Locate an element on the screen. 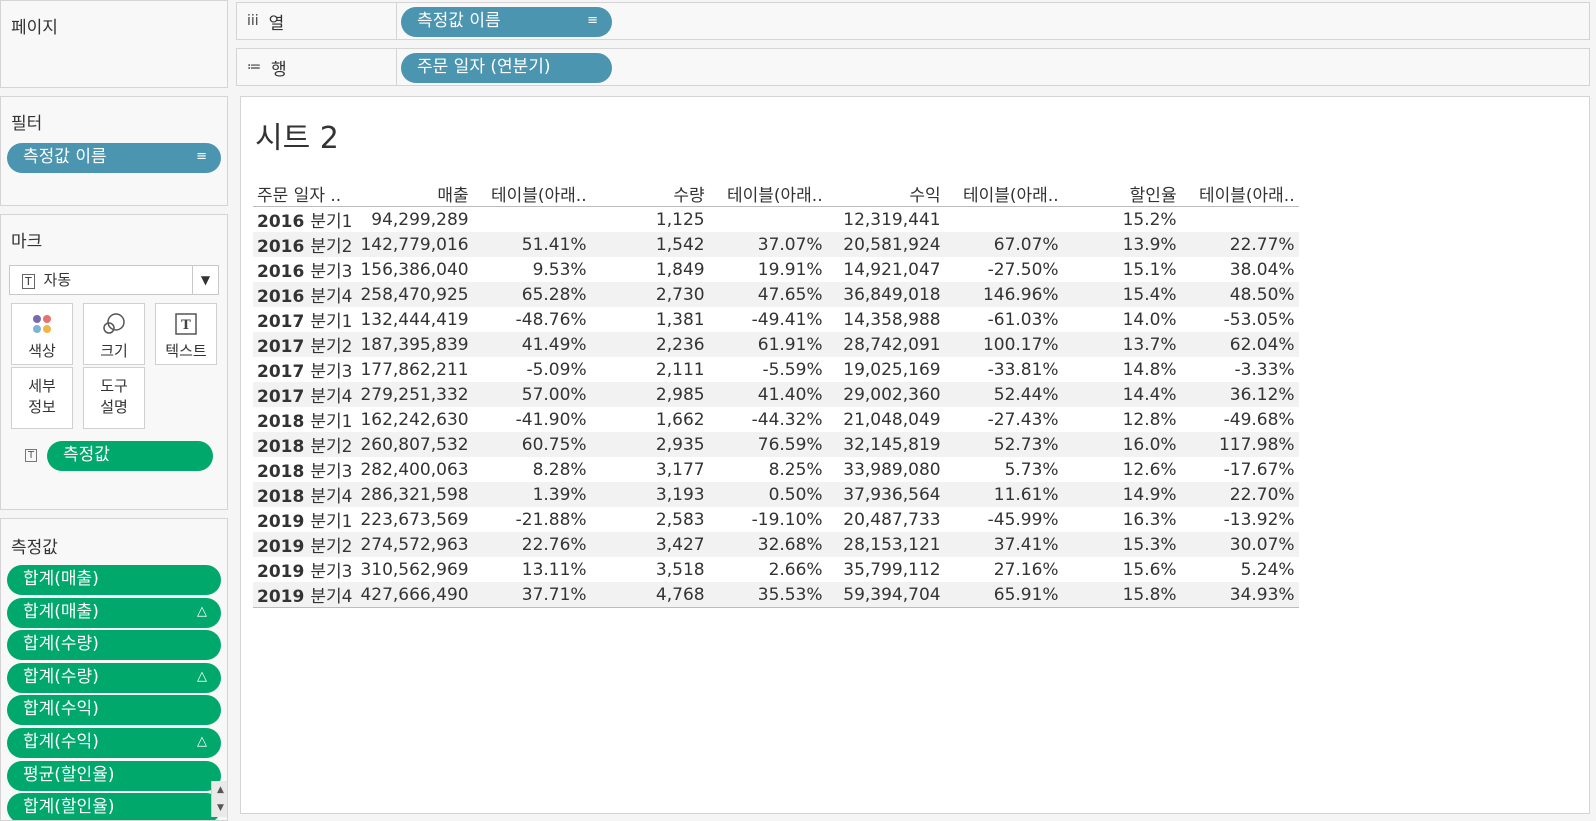 The image size is (1596, 821). table-cell: 27.16% is located at coordinates (1004, 569).